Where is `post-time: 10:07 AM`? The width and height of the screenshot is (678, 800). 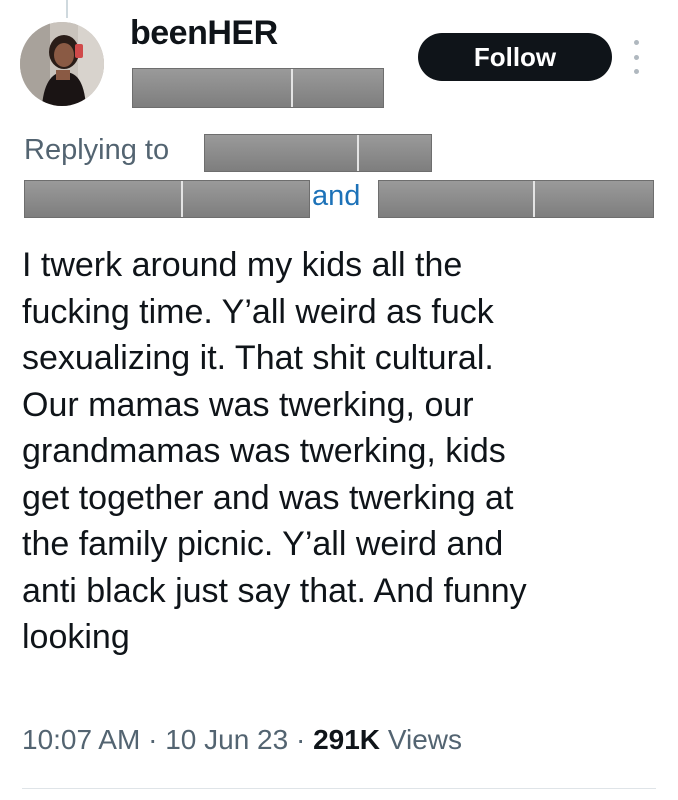 post-time: 10:07 AM is located at coordinates (81, 739).